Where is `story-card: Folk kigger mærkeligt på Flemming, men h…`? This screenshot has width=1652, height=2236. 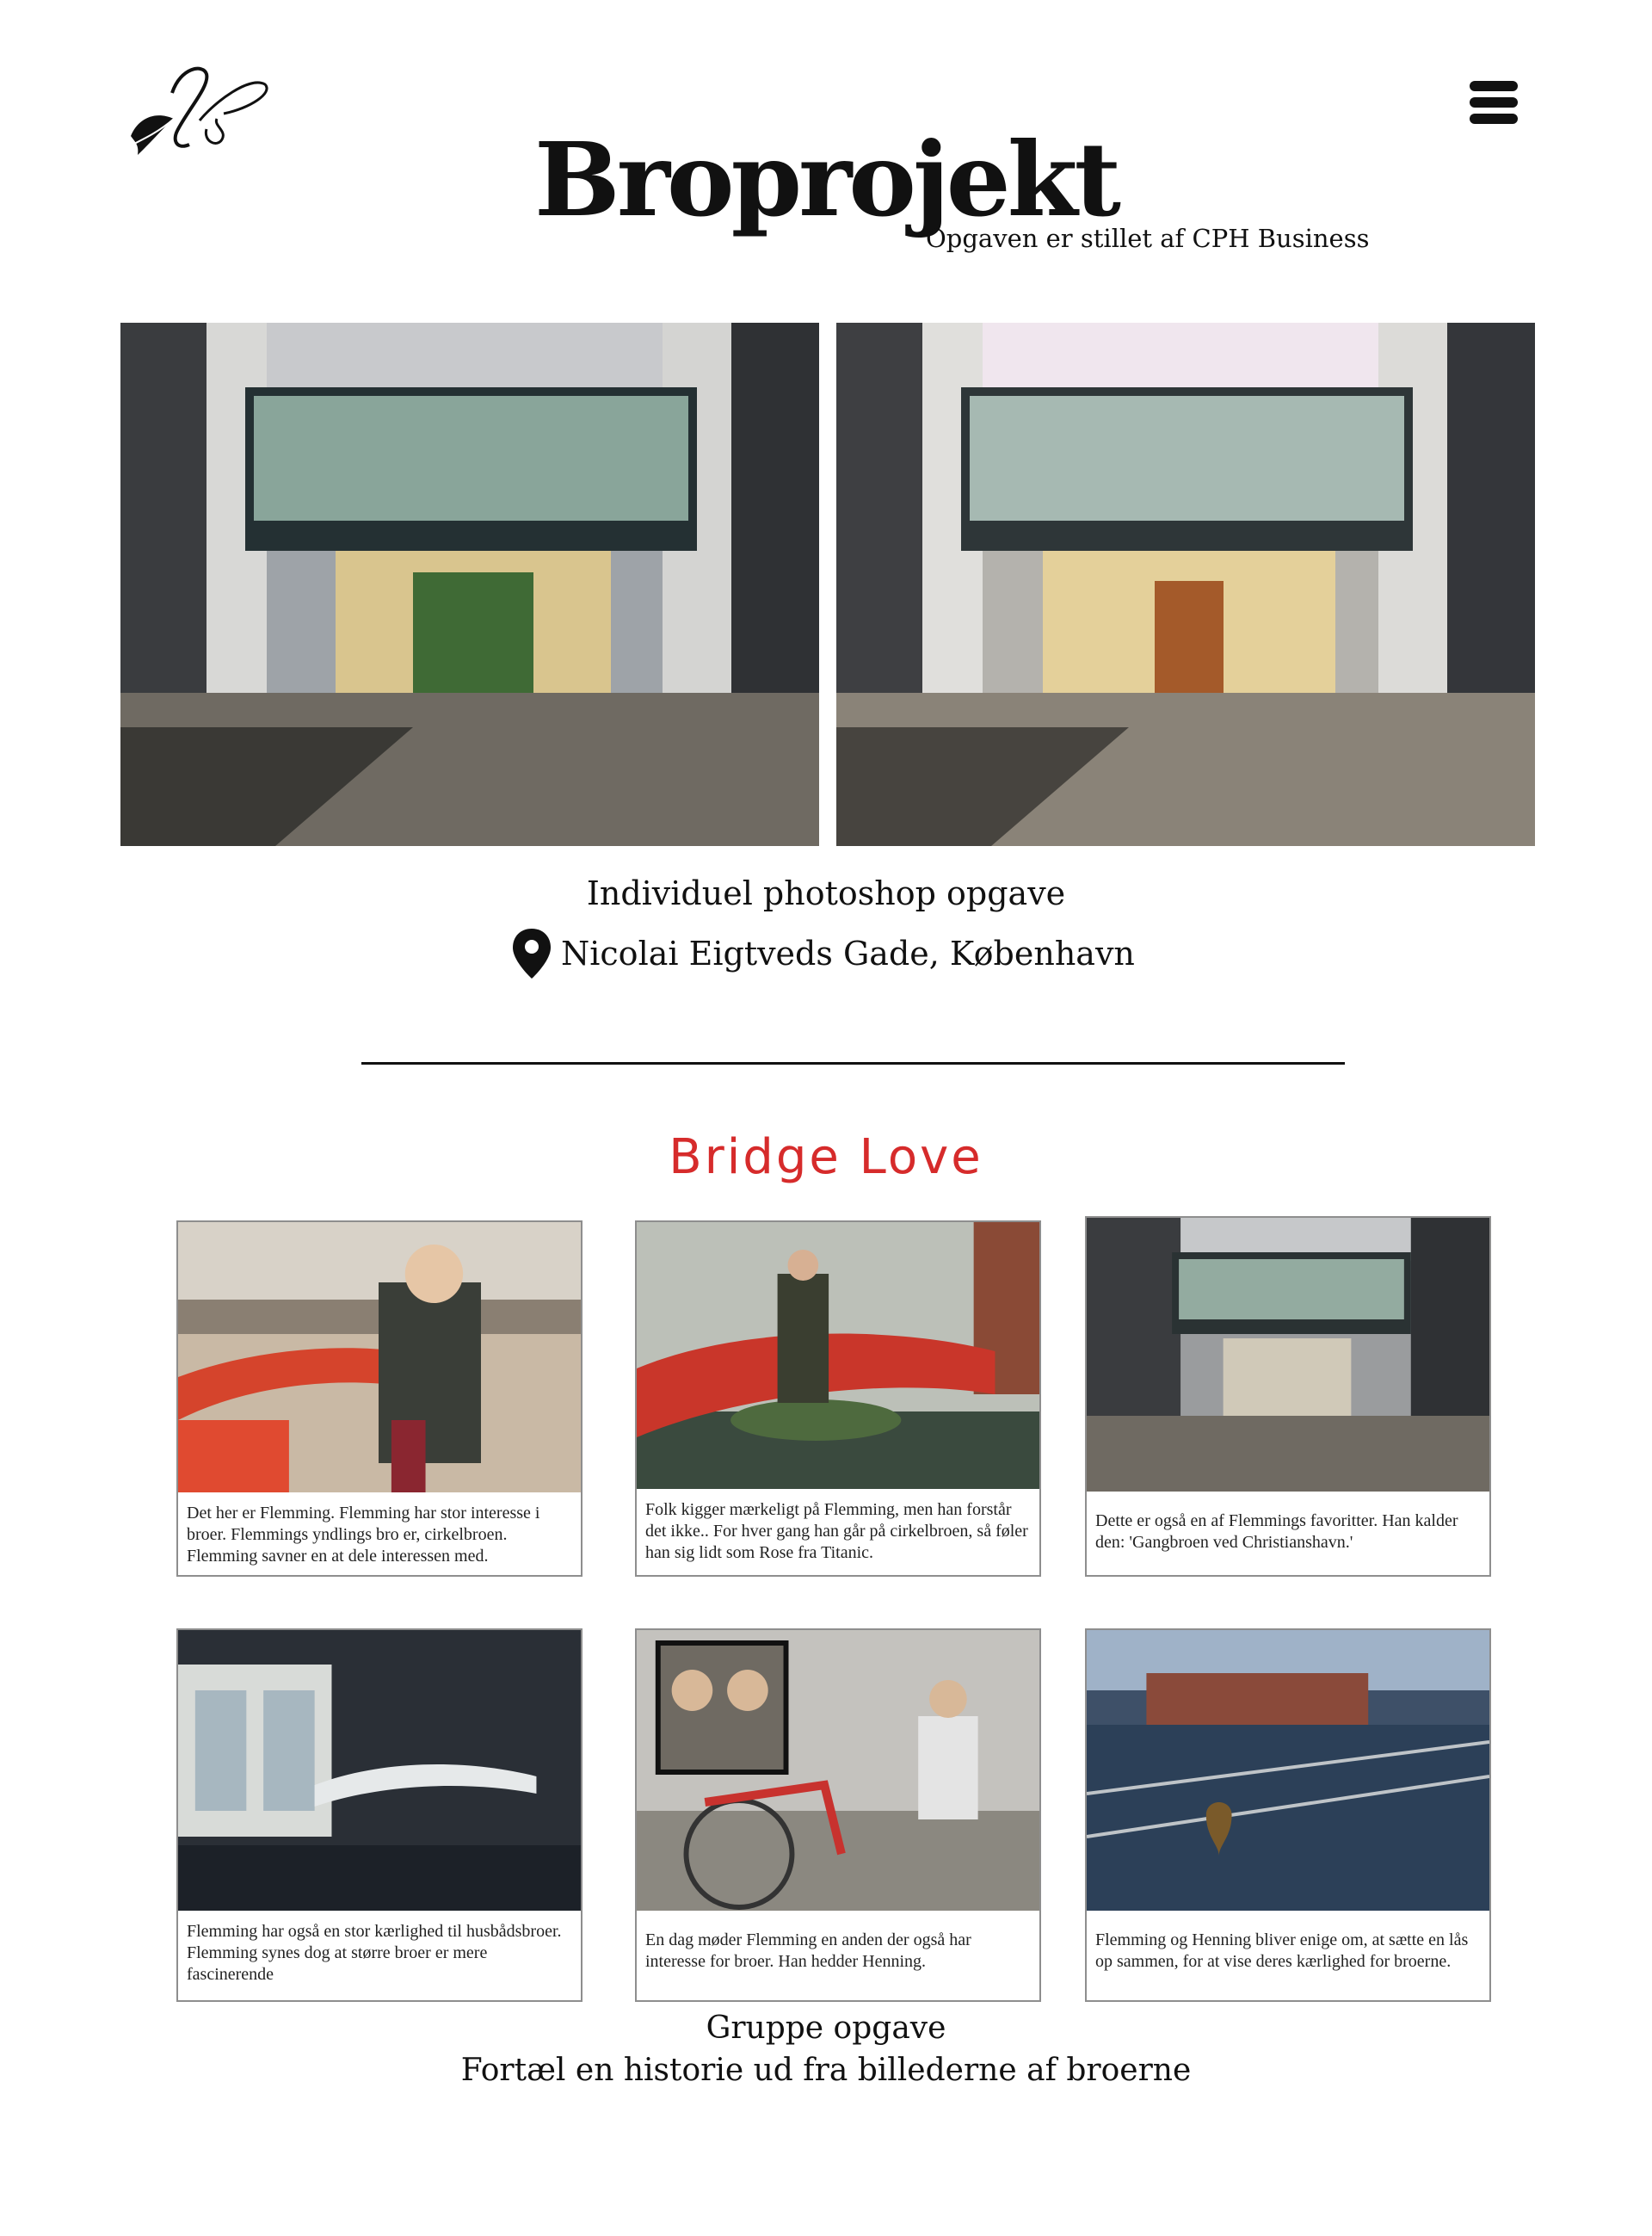
story-card: Folk kigger mærkeligt på Flemming, men h… is located at coordinates (838, 1398).